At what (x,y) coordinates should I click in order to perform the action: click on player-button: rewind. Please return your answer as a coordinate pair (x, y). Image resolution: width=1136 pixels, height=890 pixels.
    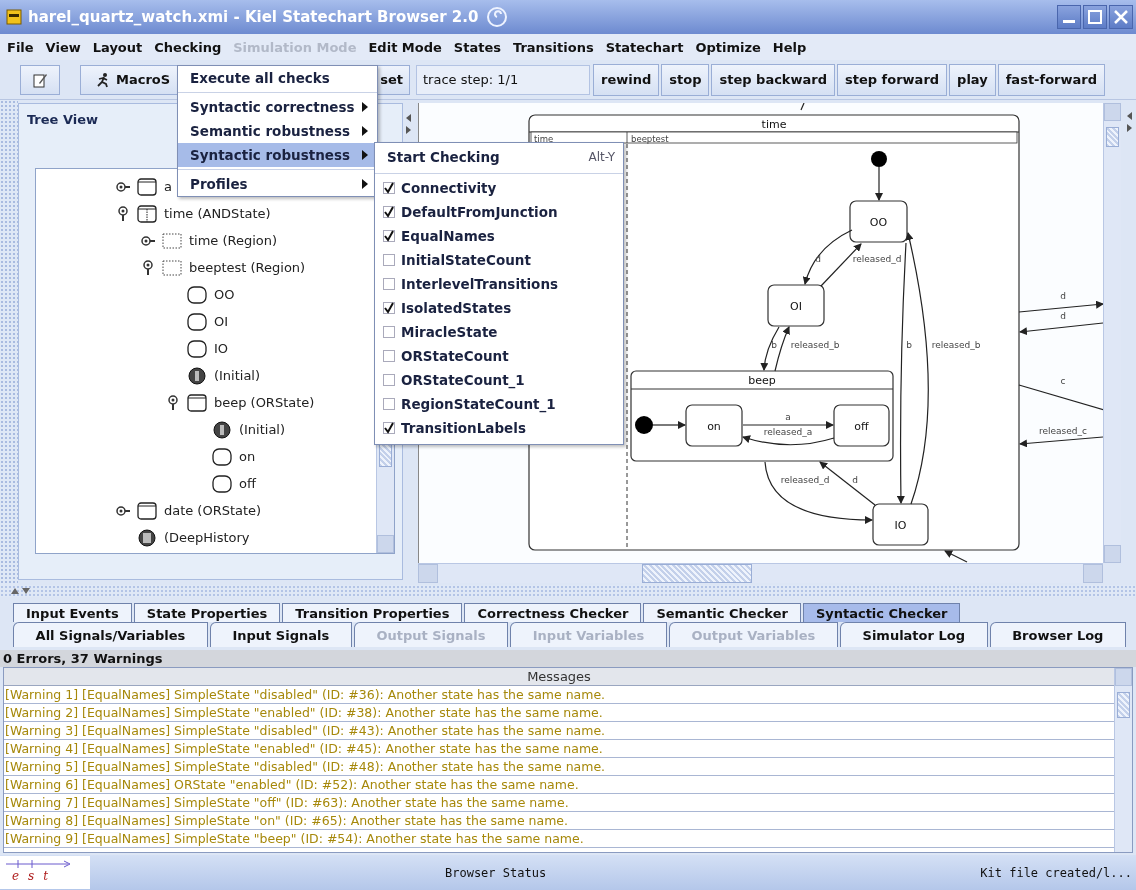
    Looking at the image, I should click on (626, 79).